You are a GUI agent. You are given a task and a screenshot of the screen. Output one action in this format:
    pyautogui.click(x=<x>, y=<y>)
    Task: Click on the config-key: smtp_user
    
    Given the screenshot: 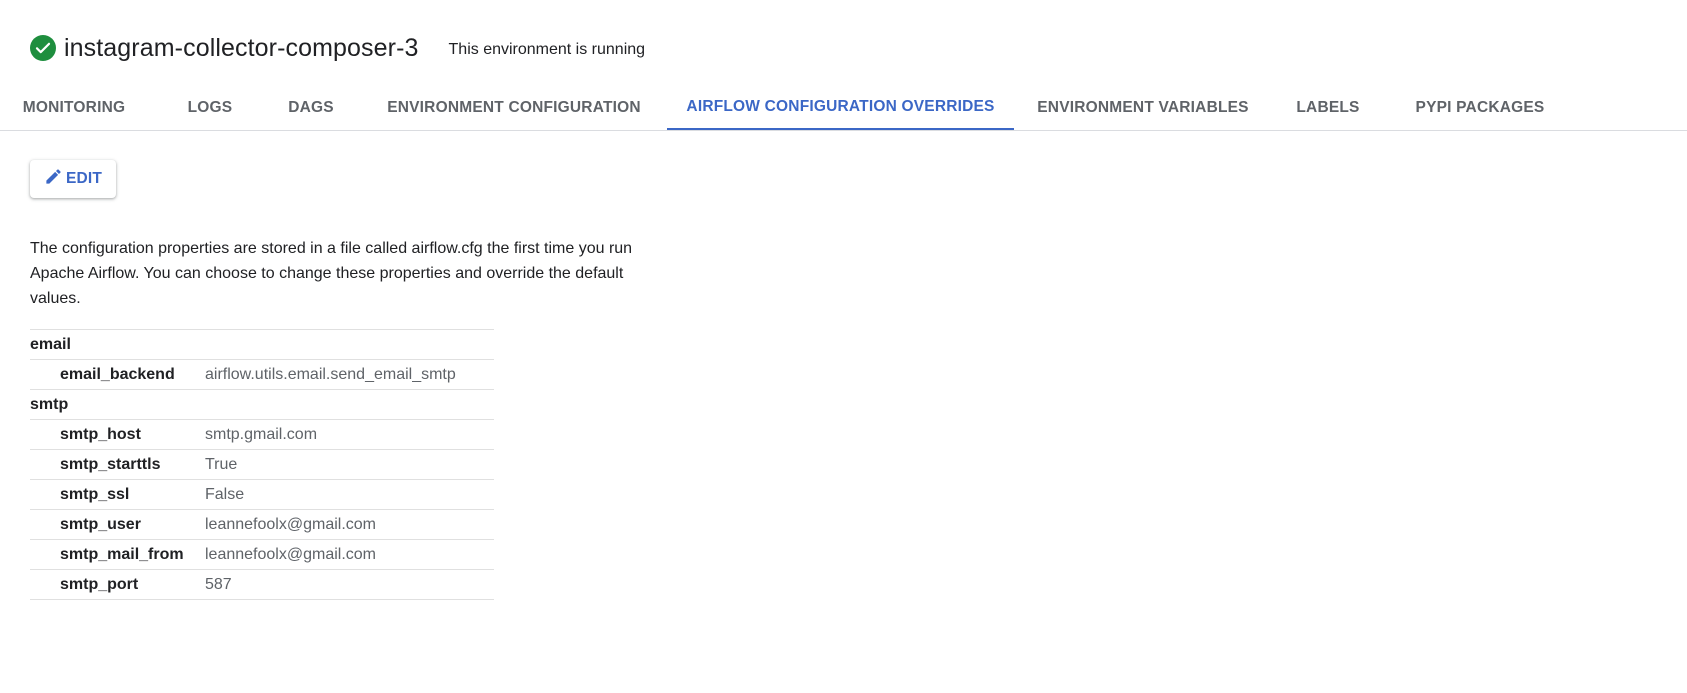 What is the action you would take?
    pyautogui.click(x=100, y=524)
    